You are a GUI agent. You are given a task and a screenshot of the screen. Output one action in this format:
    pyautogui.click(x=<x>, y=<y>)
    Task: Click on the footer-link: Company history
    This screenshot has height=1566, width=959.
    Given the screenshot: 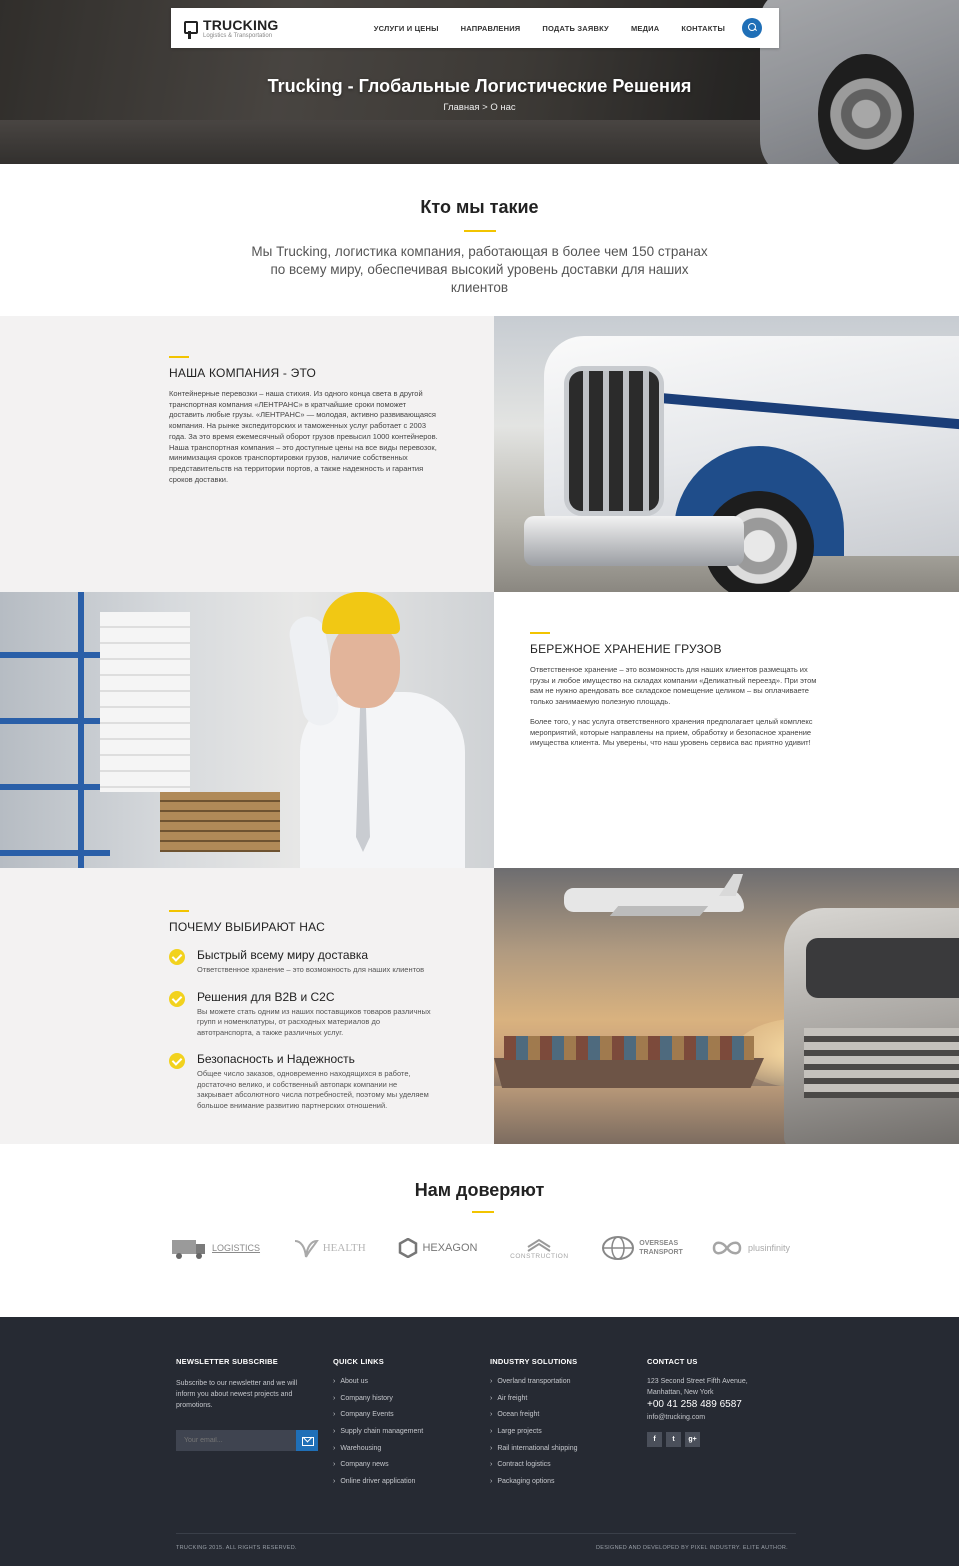 What is the action you would take?
    pyautogui.click(x=403, y=1403)
    